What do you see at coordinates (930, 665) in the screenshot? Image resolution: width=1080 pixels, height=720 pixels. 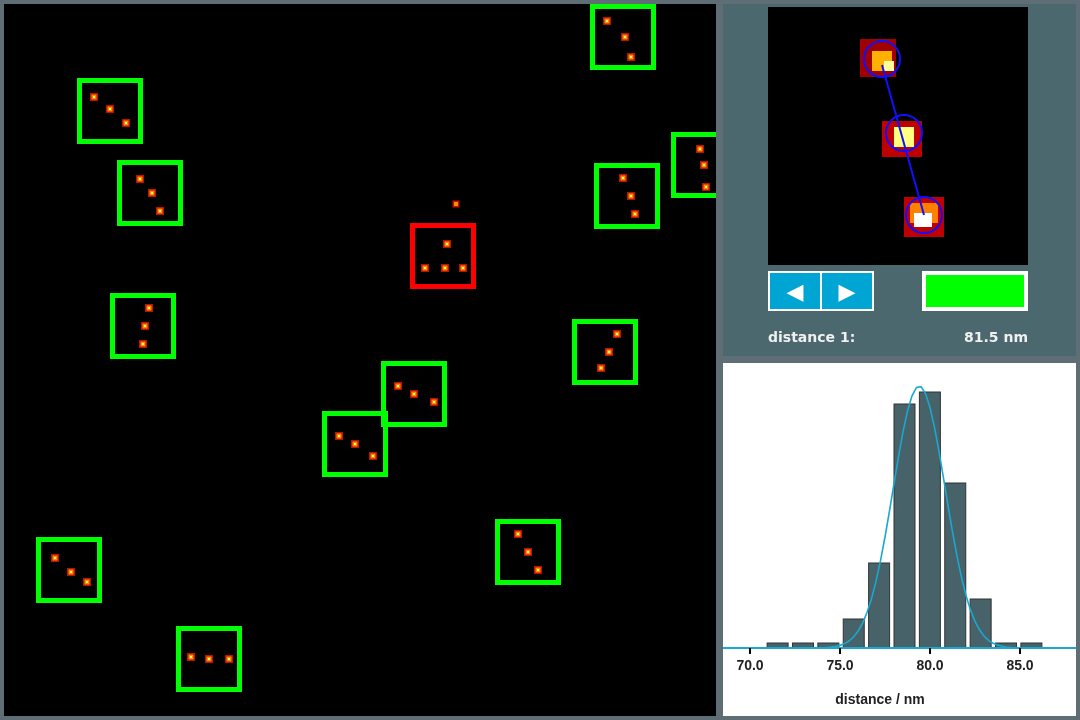 I see `tick-label: 80.0` at bounding box center [930, 665].